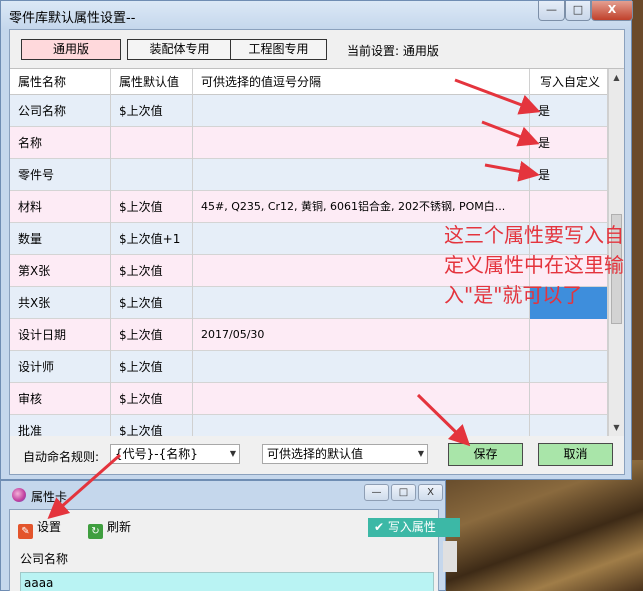 Image resolution: width=643 pixels, height=591 pixels. What do you see at coordinates (61, 457) in the screenshot?
I see `naming-rule-label: 自动命名规则:` at bounding box center [61, 457].